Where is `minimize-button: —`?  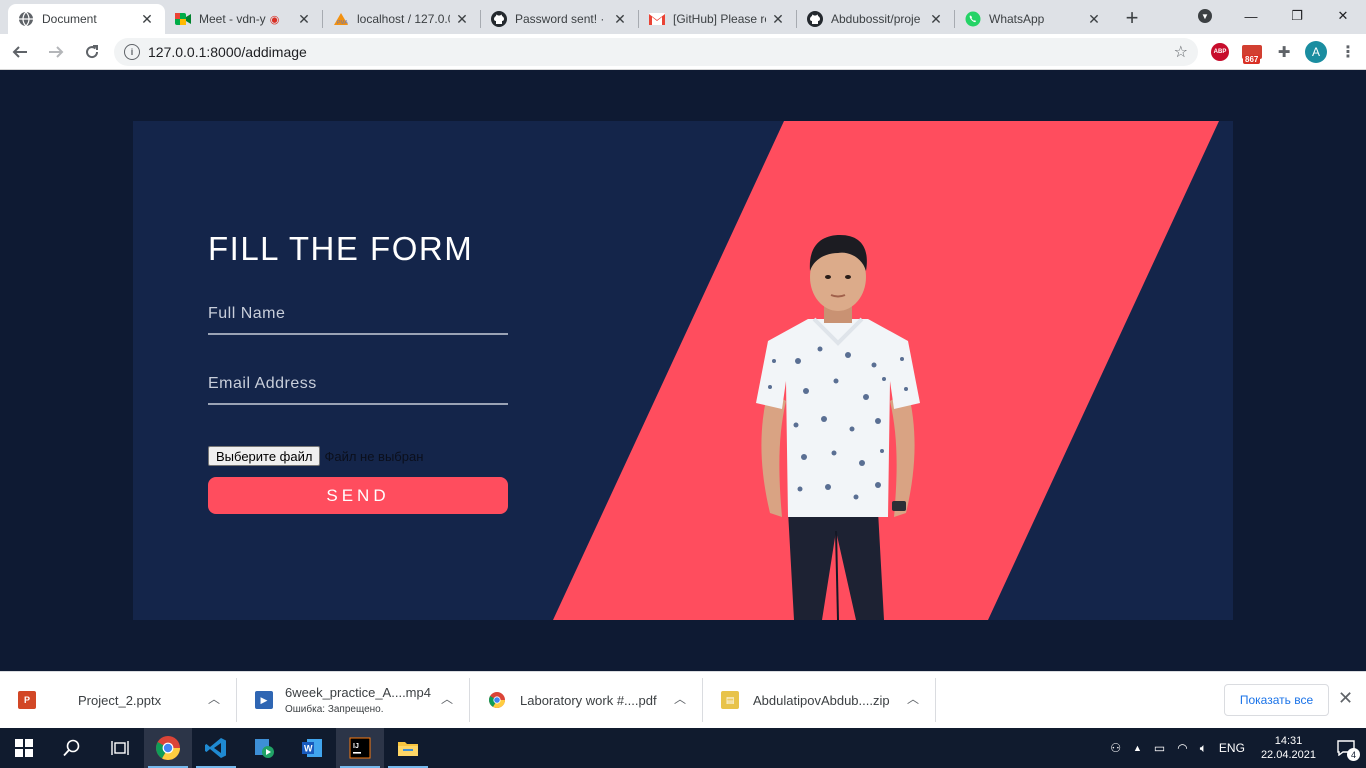
minimize-button: — is located at coordinates (1251, 16).